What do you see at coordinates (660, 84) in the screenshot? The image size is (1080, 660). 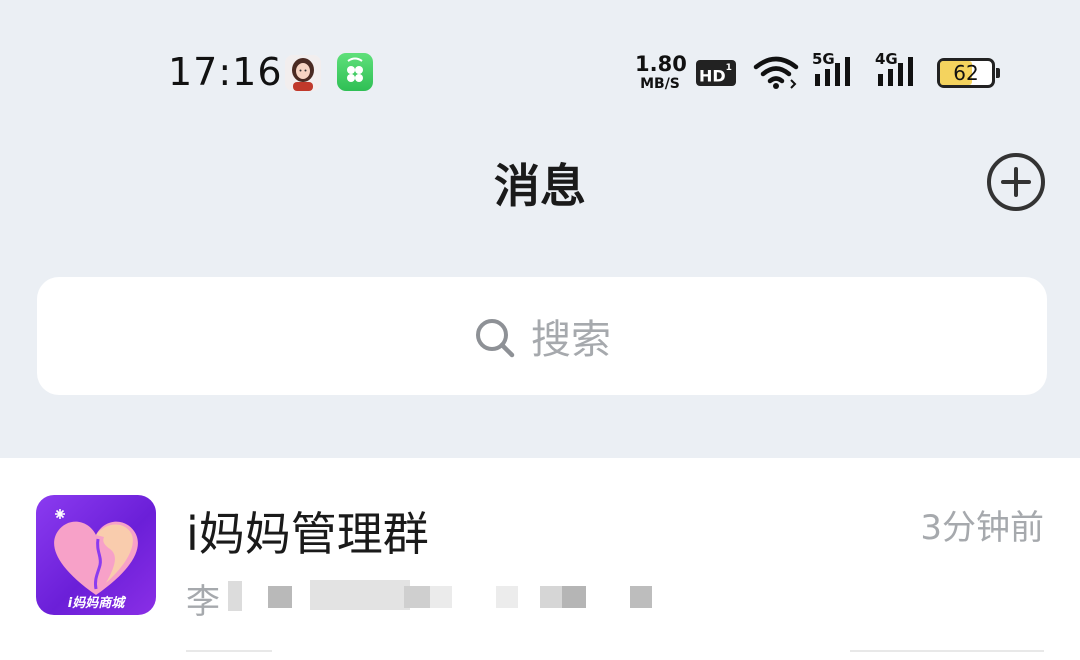 I see `network-speed-unit: MB/S` at bounding box center [660, 84].